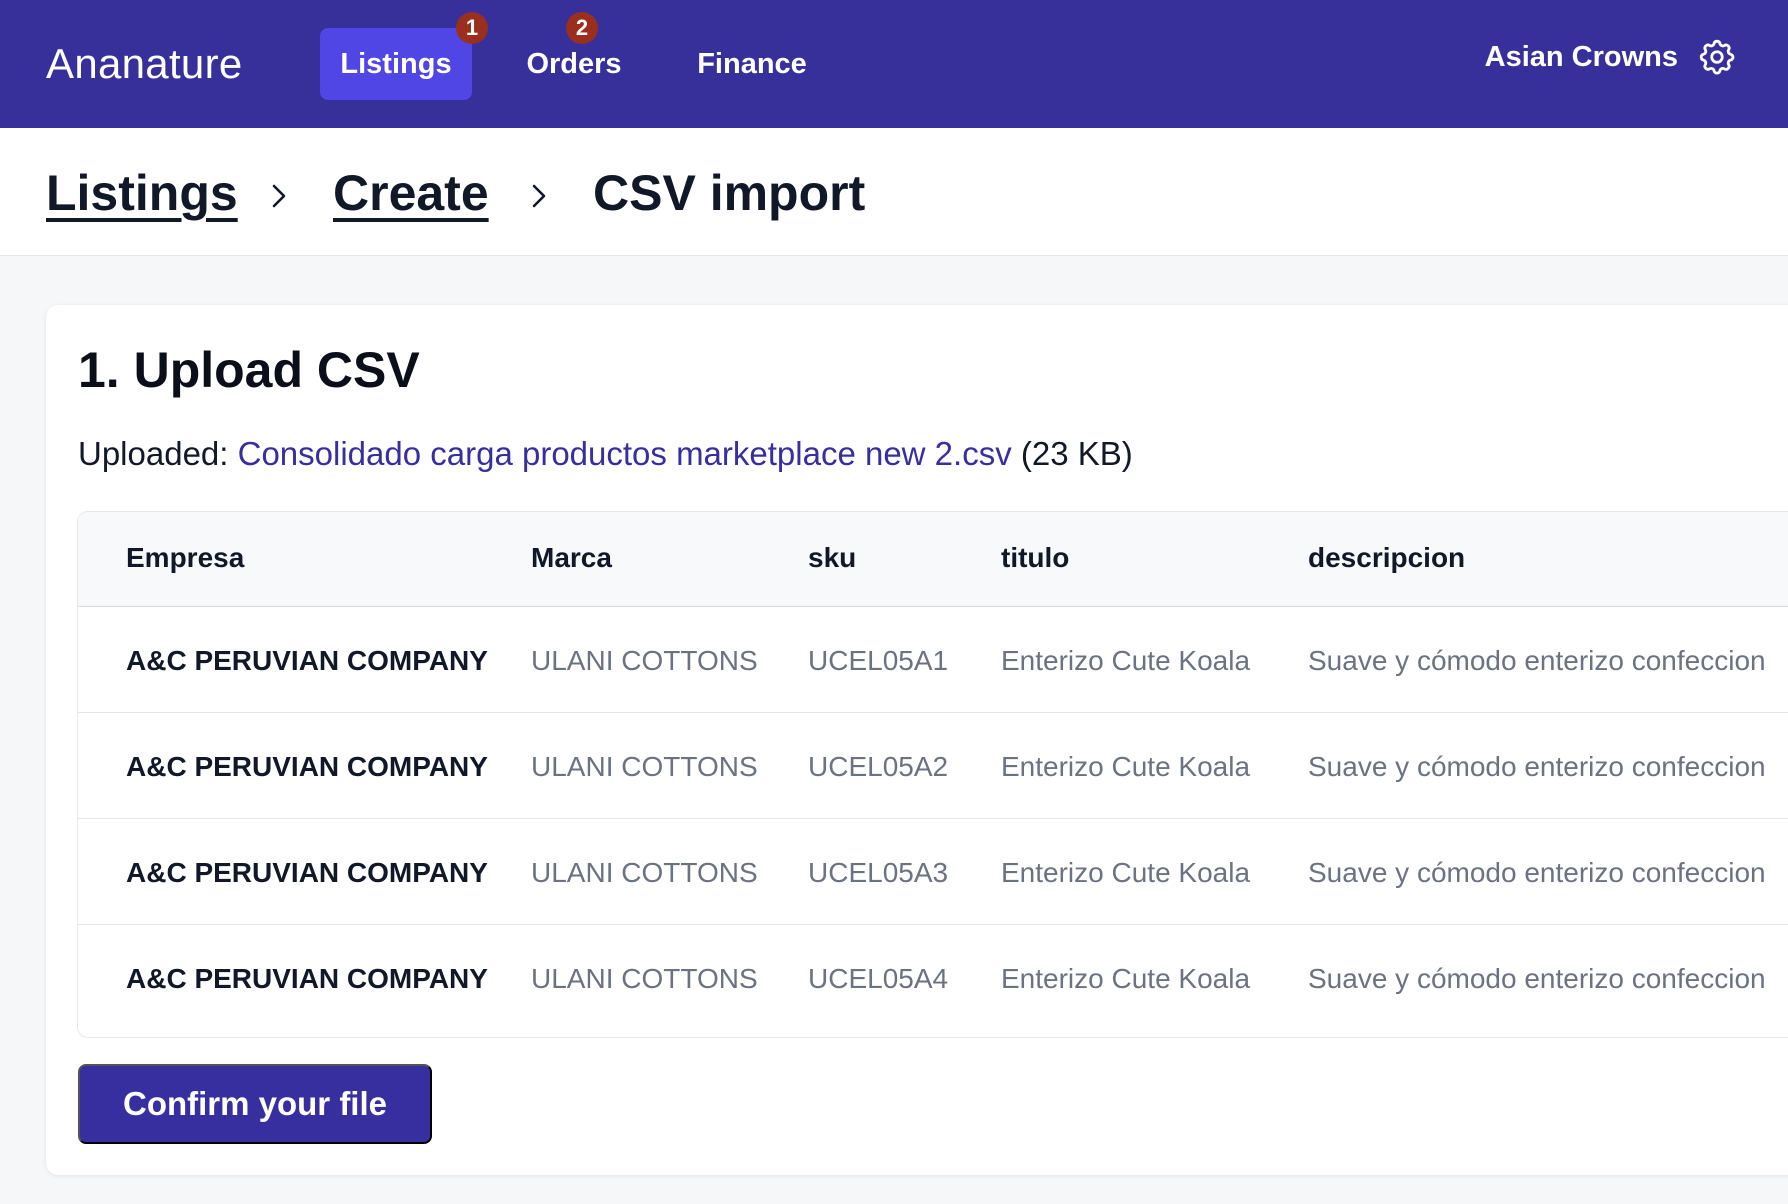 The image size is (1788, 1204). Describe the element at coordinates (396, 63) in the screenshot. I see `nav-tab-label: Listings` at that location.